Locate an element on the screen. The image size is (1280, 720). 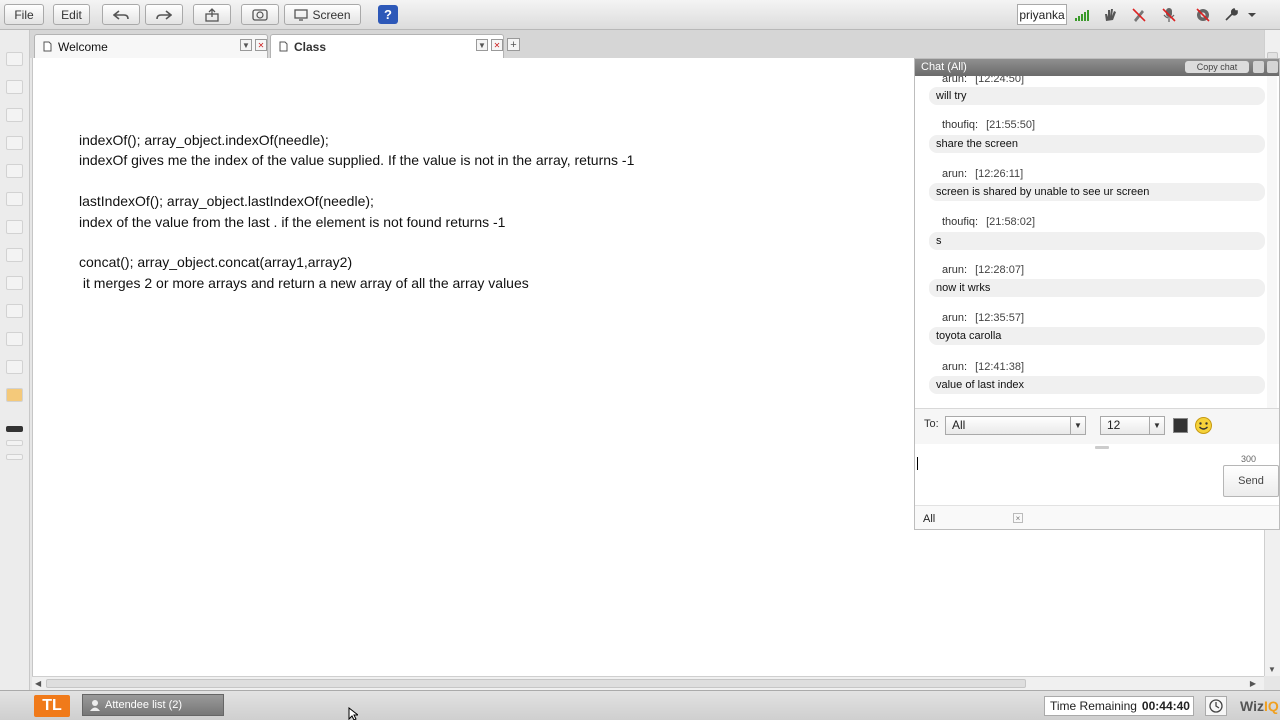
highlight-tool is located at coordinates (14, 395).